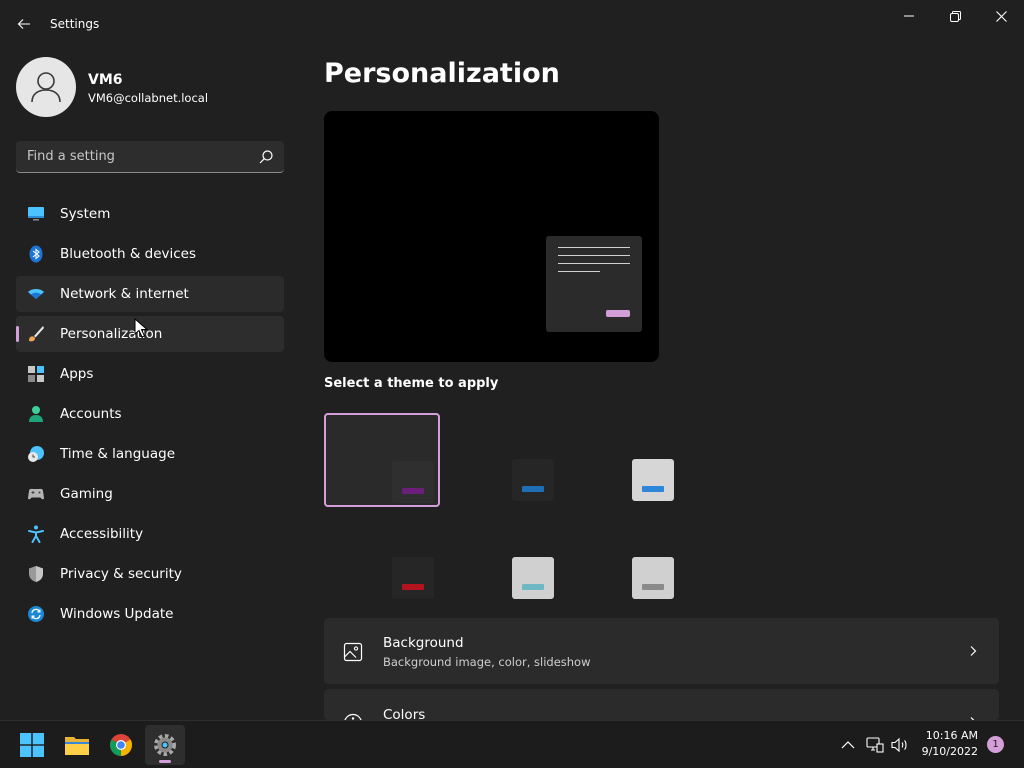 The width and height of the screenshot is (1024, 768). What do you see at coordinates (36, 614) in the screenshot?
I see `update-icon` at bounding box center [36, 614].